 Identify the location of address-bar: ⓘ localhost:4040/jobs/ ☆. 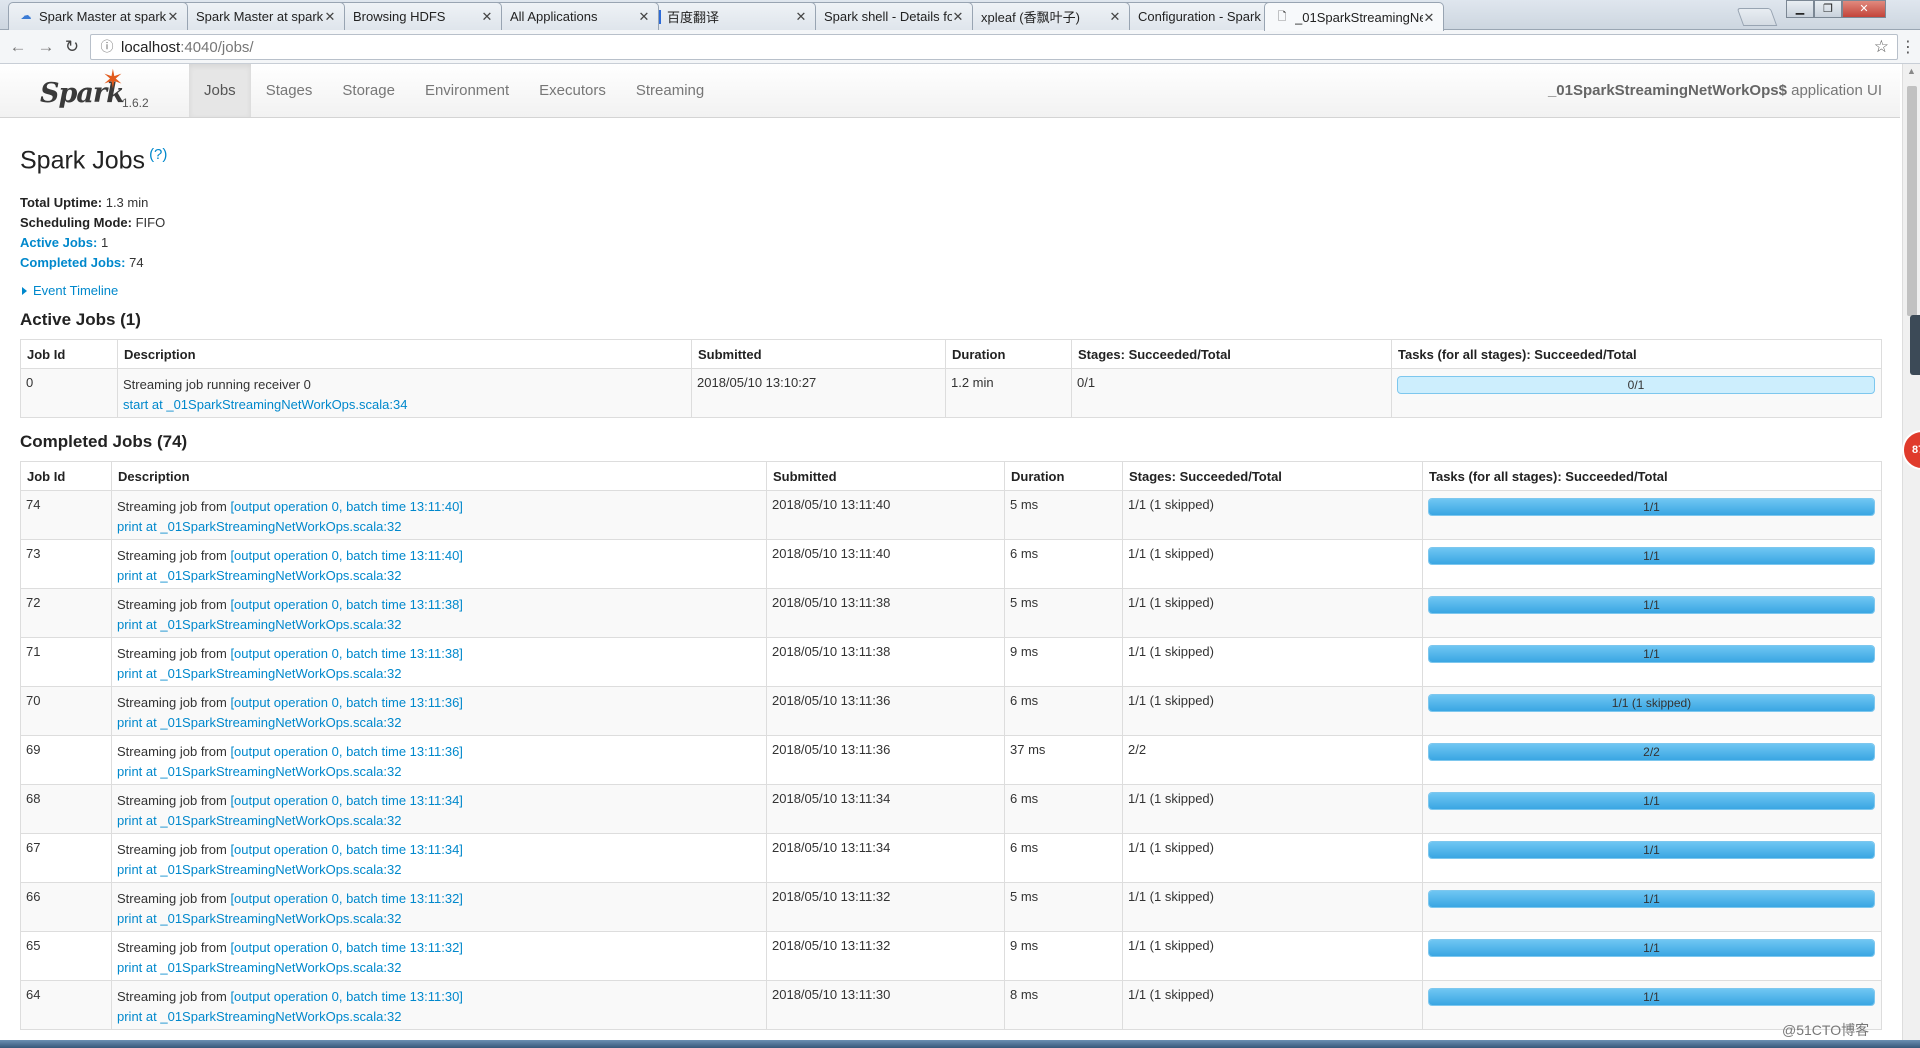
(994, 47).